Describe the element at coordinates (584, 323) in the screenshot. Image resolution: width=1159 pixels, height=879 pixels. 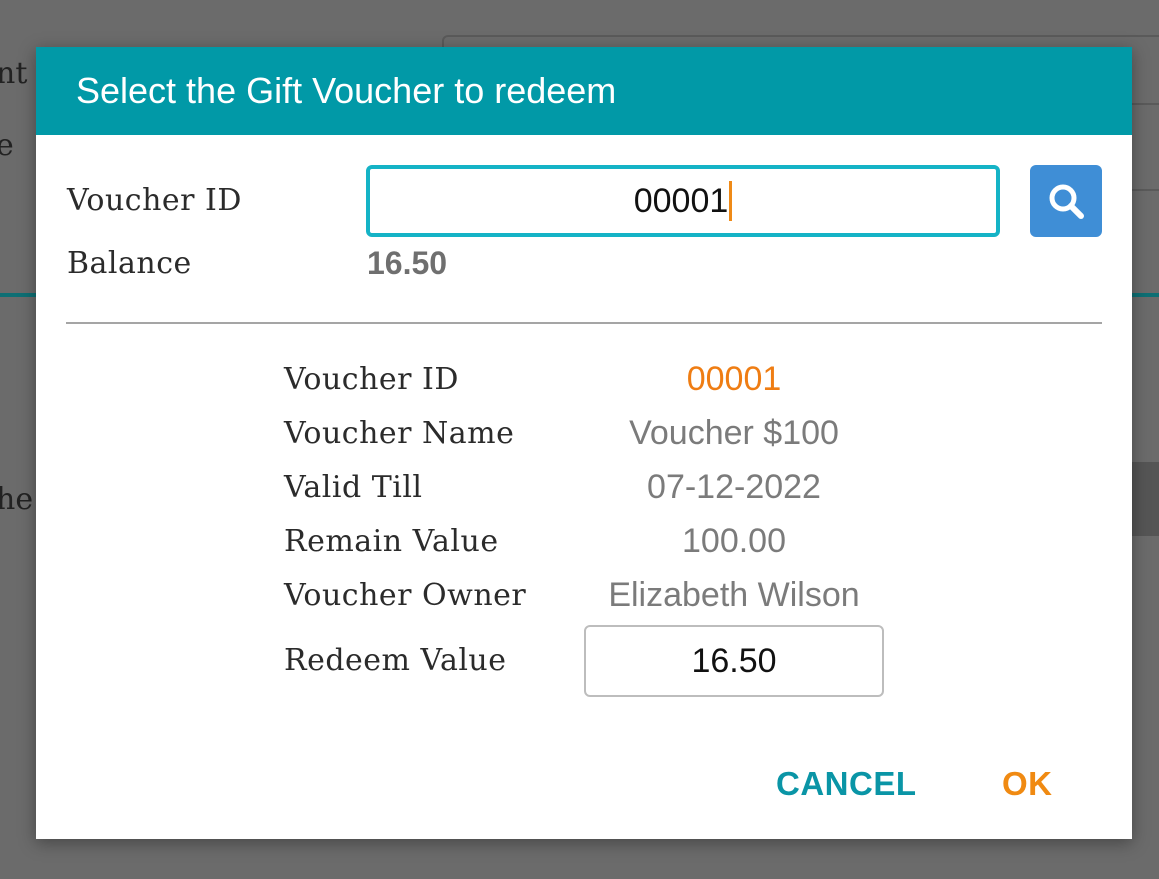
I see `divider` at that location.